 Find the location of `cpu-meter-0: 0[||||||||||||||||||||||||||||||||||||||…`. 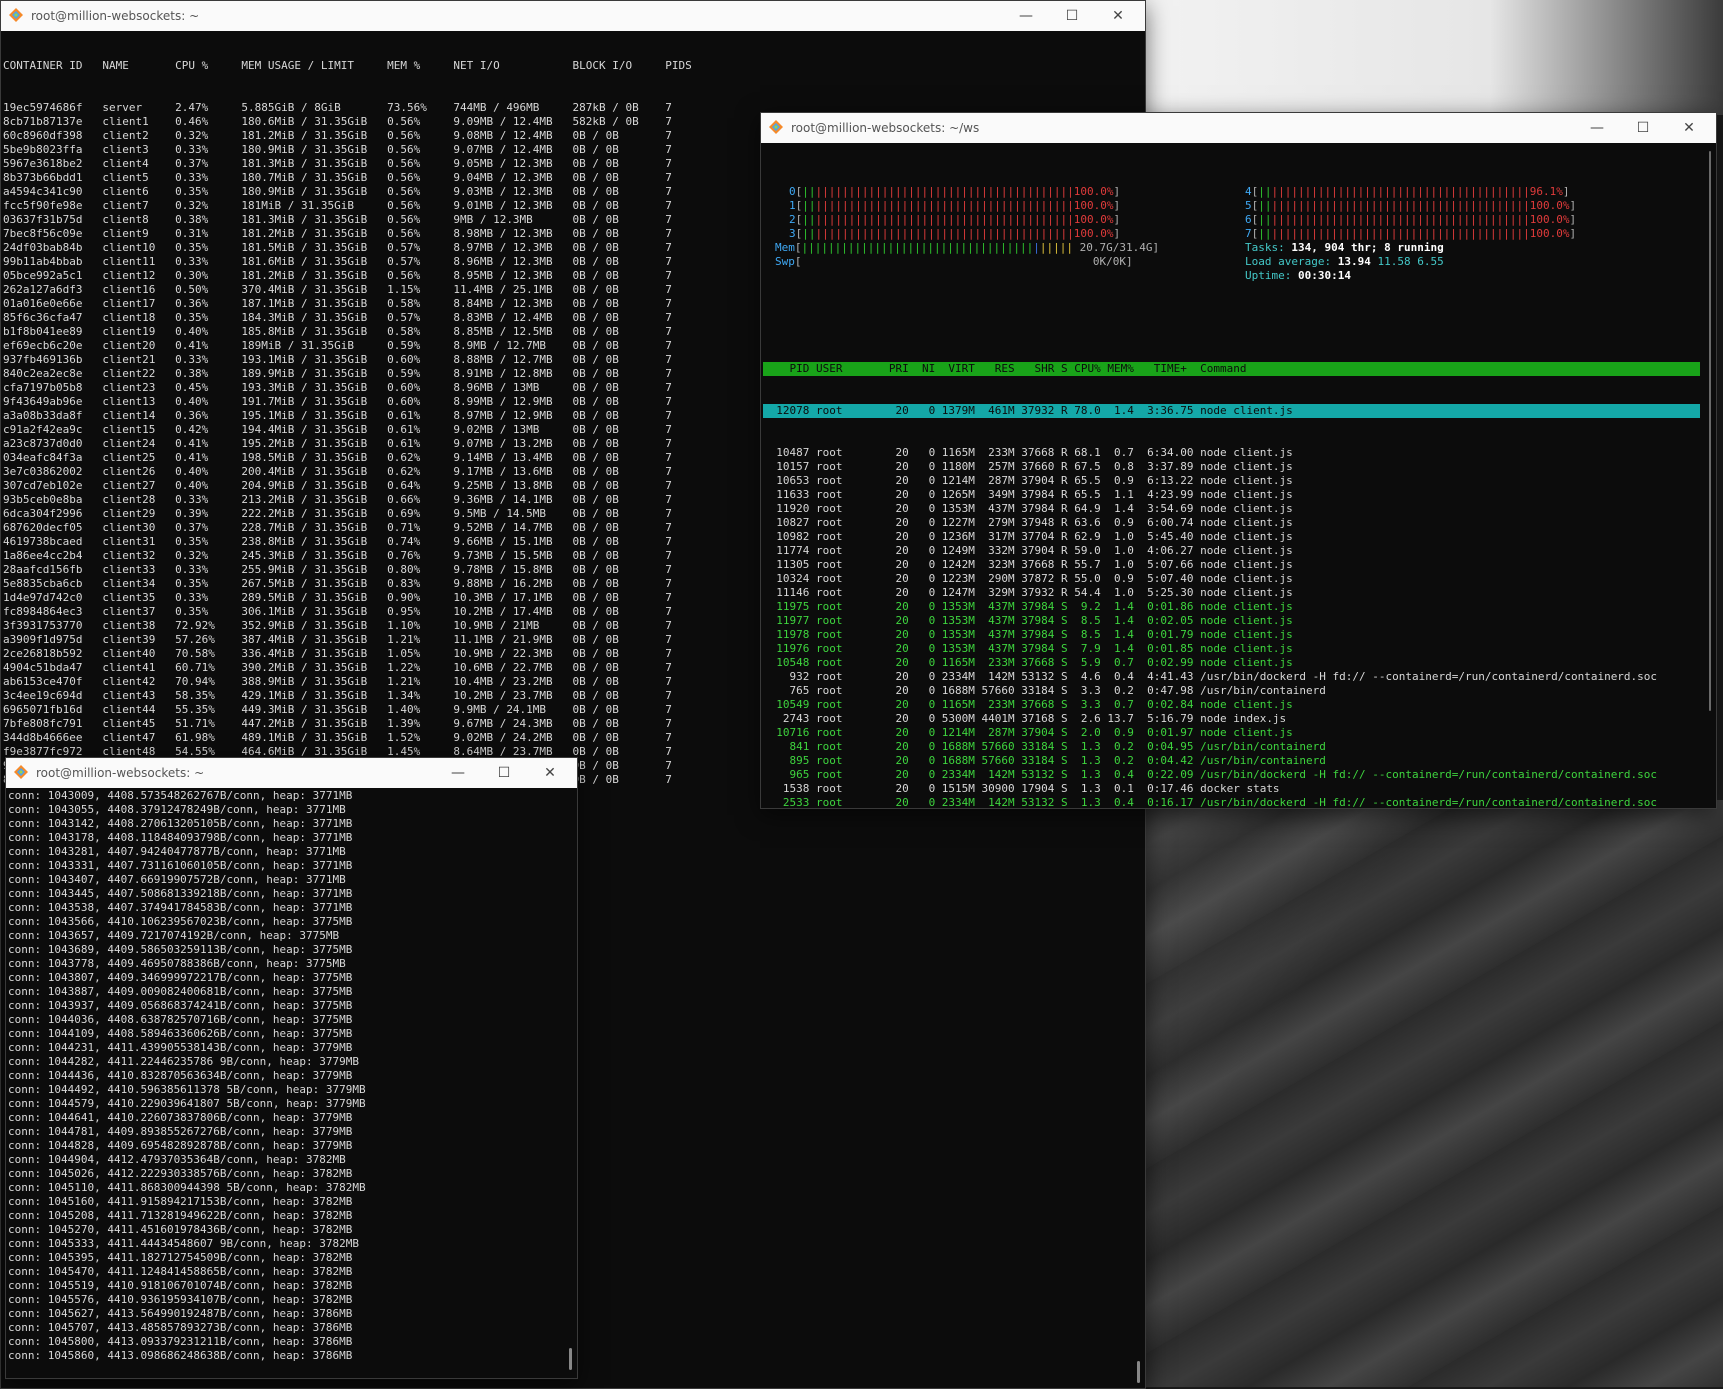

cpu-meter-0: 0[||||||||||||||||||||||||||||||||||||||… is located at coordinates (954, 192).